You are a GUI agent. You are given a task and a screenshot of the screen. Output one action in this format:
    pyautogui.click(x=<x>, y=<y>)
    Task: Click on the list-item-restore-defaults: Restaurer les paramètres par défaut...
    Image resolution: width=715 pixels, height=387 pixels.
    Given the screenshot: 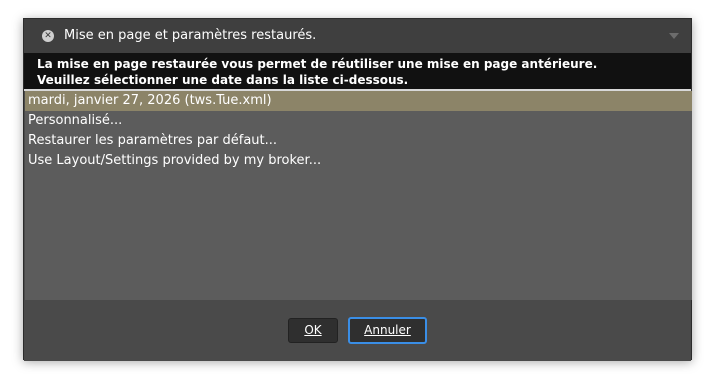 What is the action you would take?
    pyautogui.click(x=358, y=141)
    